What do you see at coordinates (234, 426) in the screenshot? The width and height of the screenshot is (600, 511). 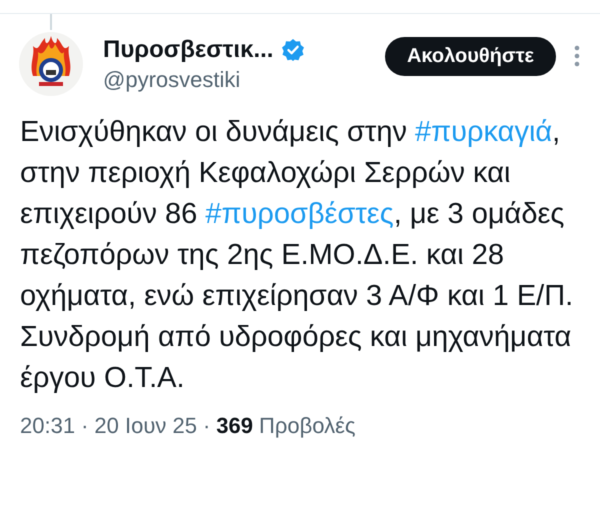 I see `view-count: 369` at bounding box center [234, 426].